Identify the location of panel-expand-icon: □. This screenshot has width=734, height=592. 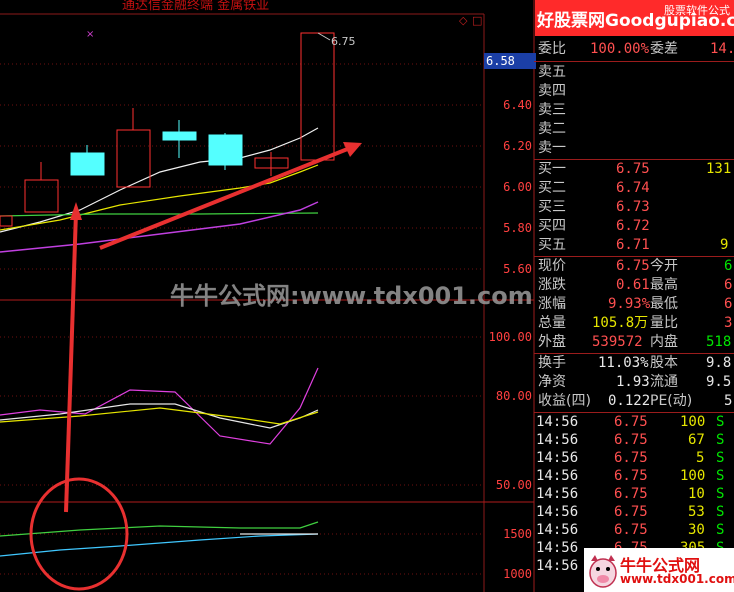
(477, 20).